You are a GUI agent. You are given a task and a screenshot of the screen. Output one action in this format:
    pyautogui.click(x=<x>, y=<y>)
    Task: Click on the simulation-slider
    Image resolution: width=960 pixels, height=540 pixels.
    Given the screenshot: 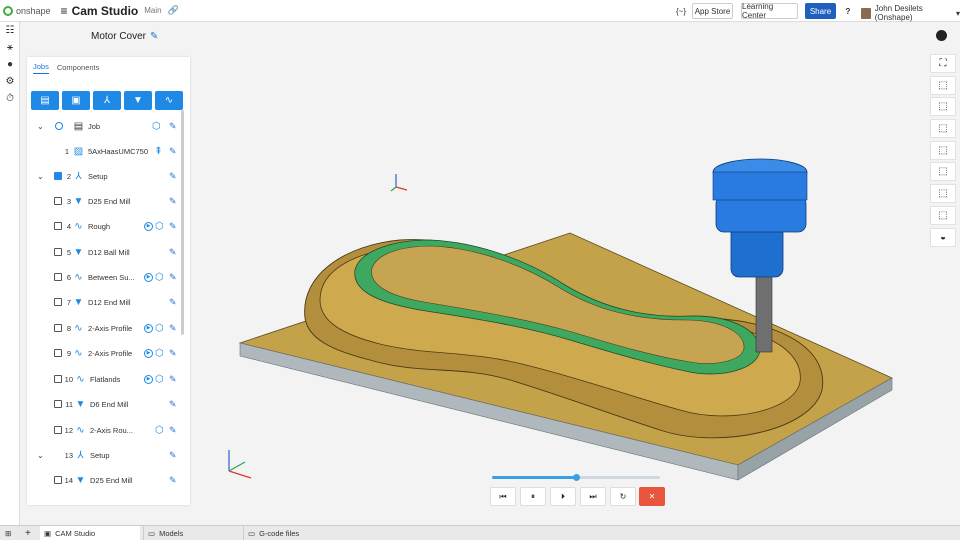 What is the action you would take?
    pyautogui.click(x=576, y=477)
    